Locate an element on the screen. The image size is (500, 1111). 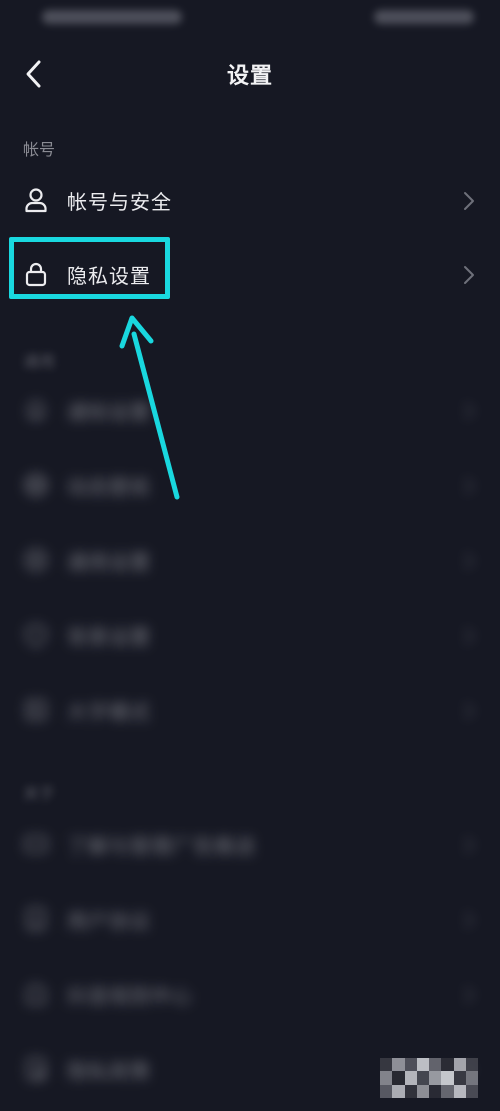
row-label: 动态壁纸 is located at coordinates (109, 487).